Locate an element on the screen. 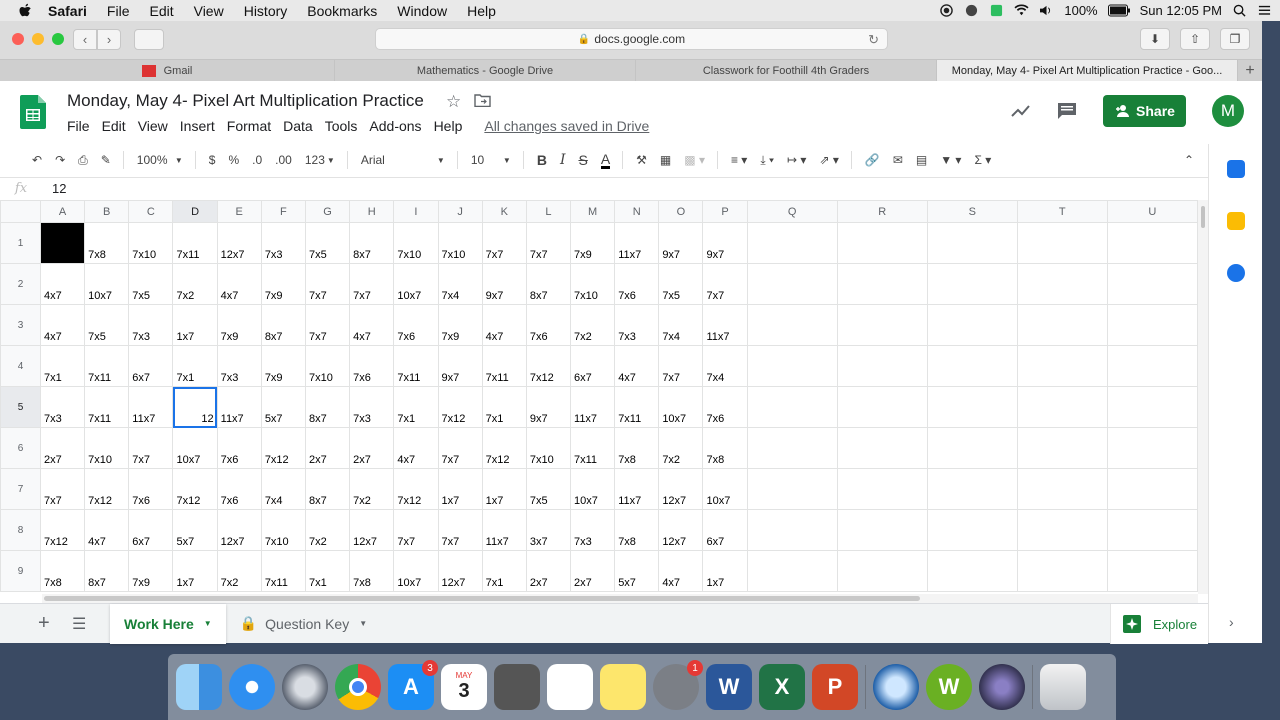 The image size is (1280, 720). vertical-scrollbar is located at coordinates (1203, 397).